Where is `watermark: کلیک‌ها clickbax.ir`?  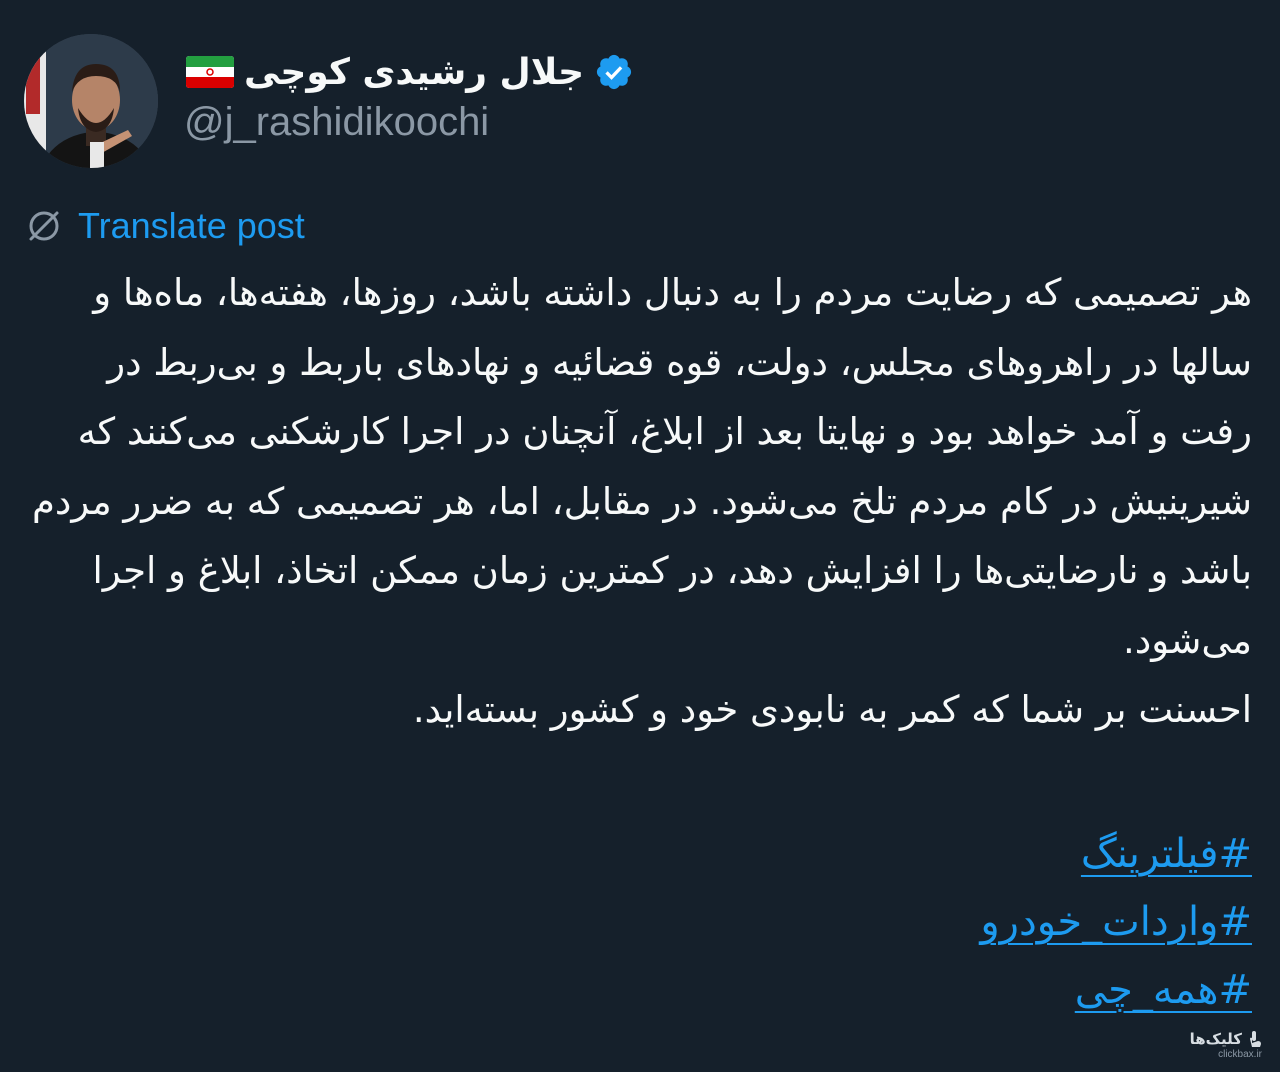
watermark: کلیک‌ها clickbax.ir is located at coordinates (1207, 1045).